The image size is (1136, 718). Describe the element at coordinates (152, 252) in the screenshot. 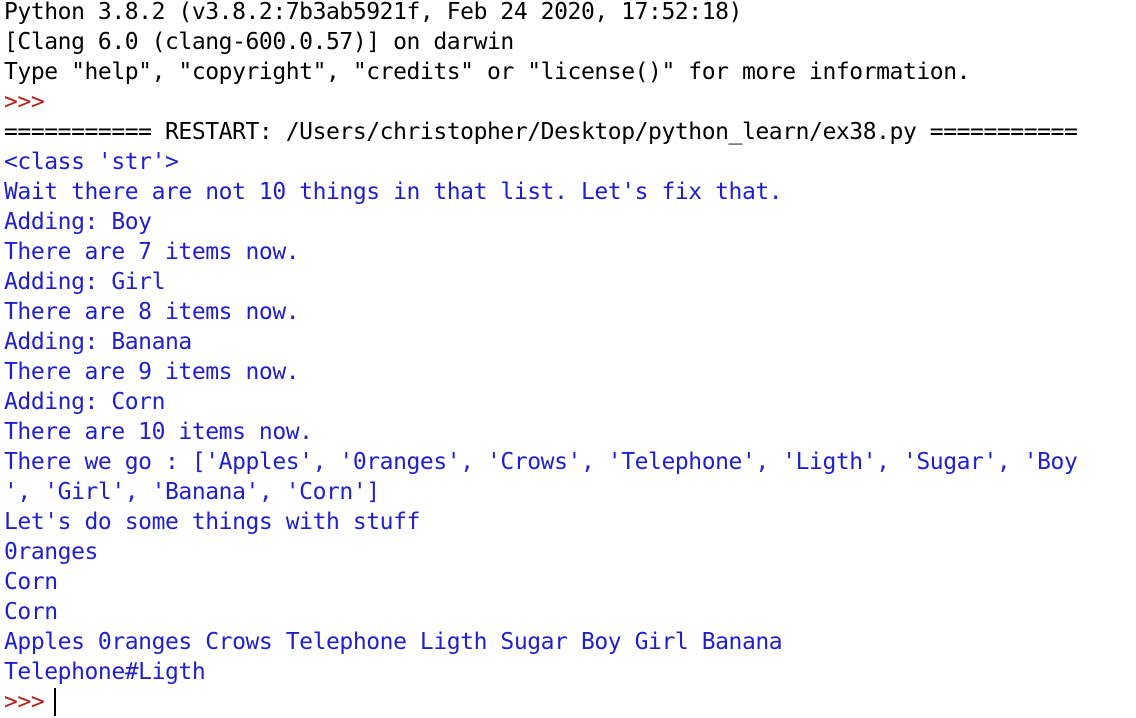

I see `output-line: There are 7 items now.` at that location.